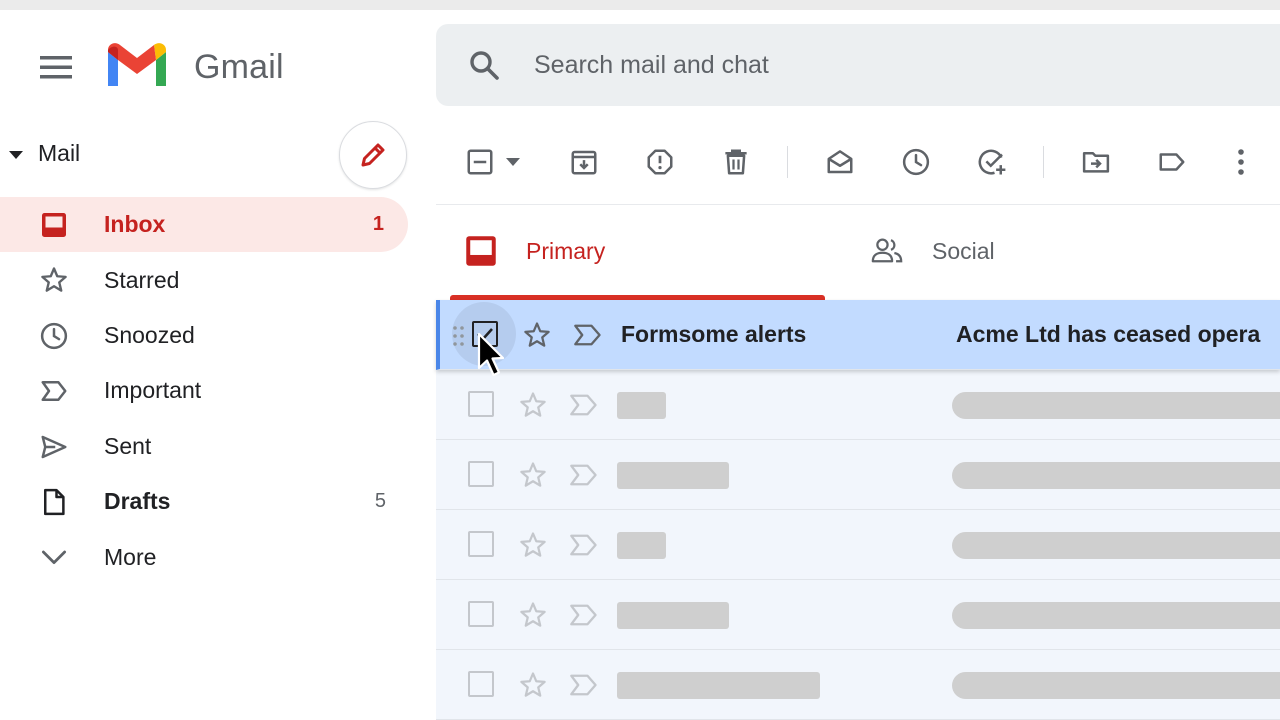  Describe the element at coordinates (153, 390) in the screenshot. I see `sidebar-item-label: Important` at that location.